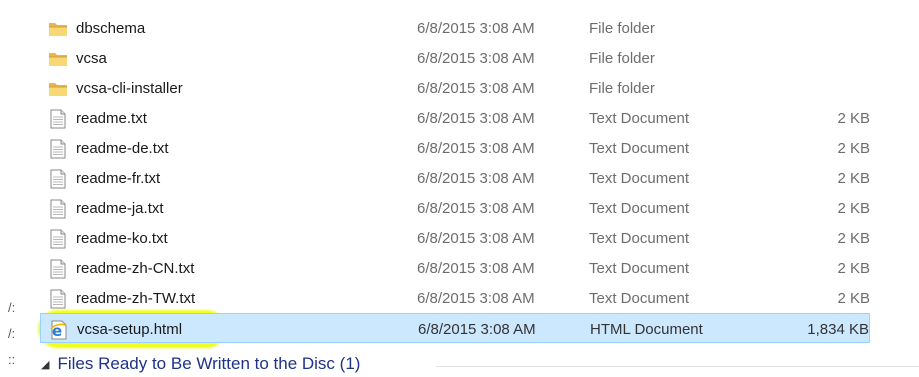 This screenshot has height=377, width=919. Describe the element at coordinates (120, 208) in the screenshot. I see `file-name: readme-ja.txt` at that location.